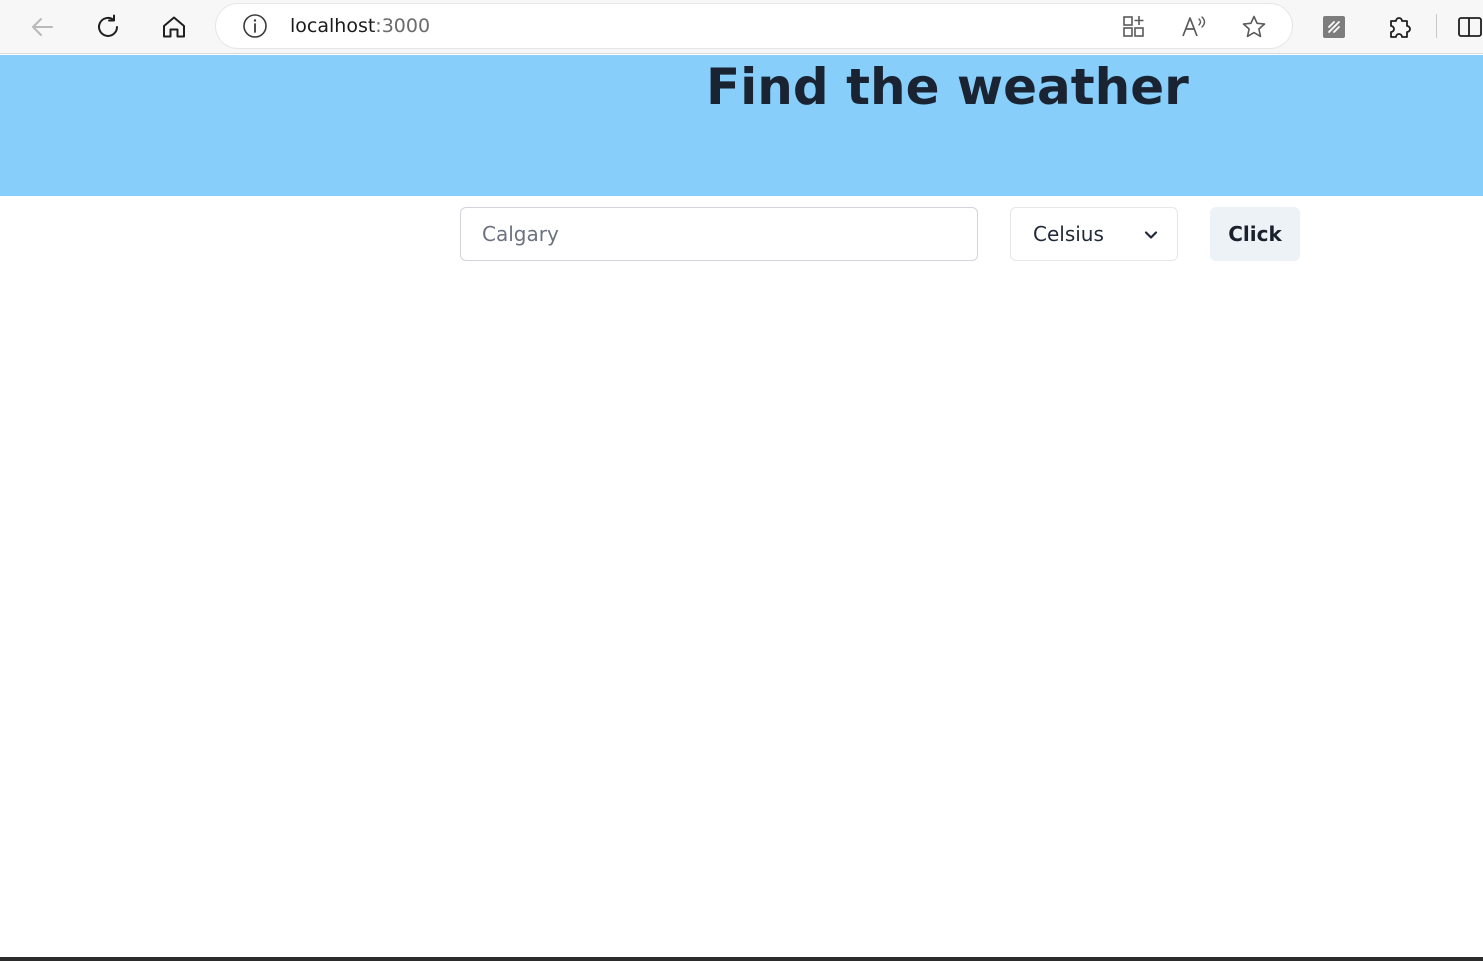 The width and height of the screenshot is (1483, 961). Describe the element at coordinates (1194, 27) in the screenshot. I see `read-aloud-icon` at that location.